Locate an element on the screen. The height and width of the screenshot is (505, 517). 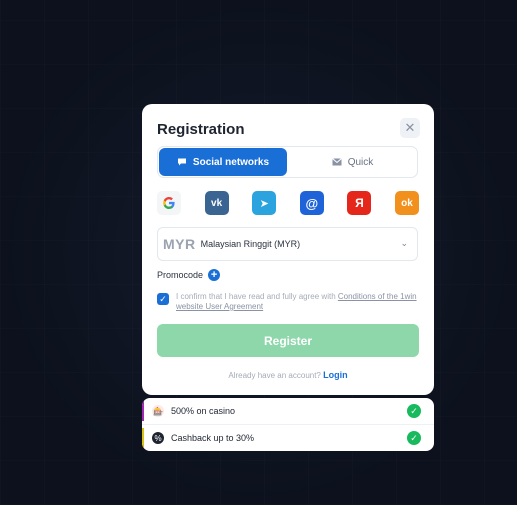
close-icon: ✕ is located at coordinates (410, 127).